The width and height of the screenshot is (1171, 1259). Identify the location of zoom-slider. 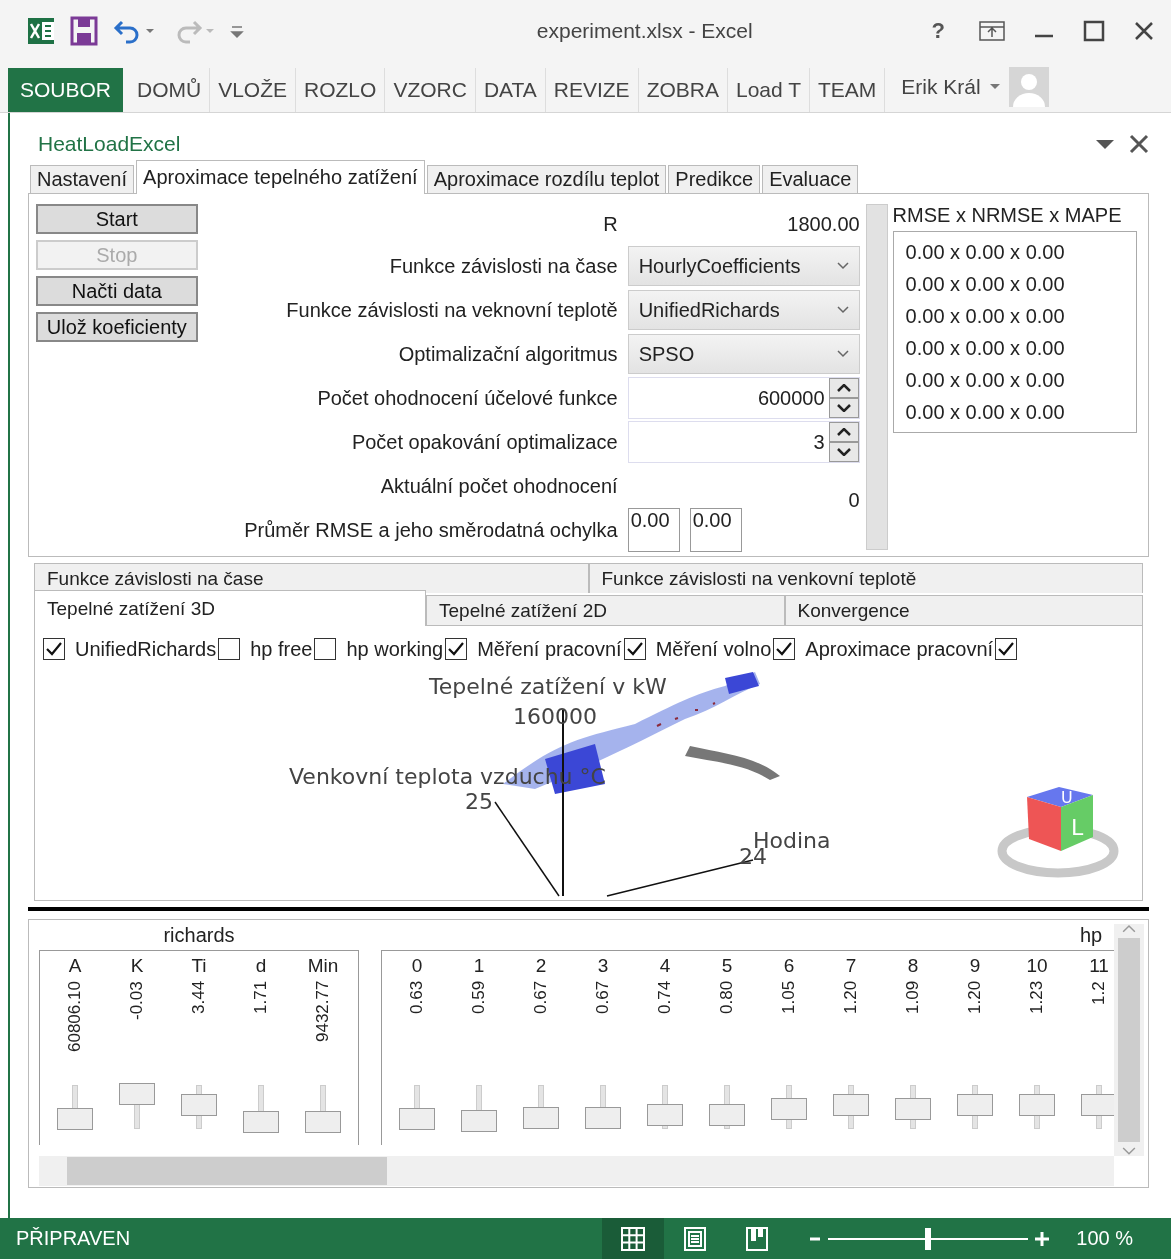
(928, 1238).